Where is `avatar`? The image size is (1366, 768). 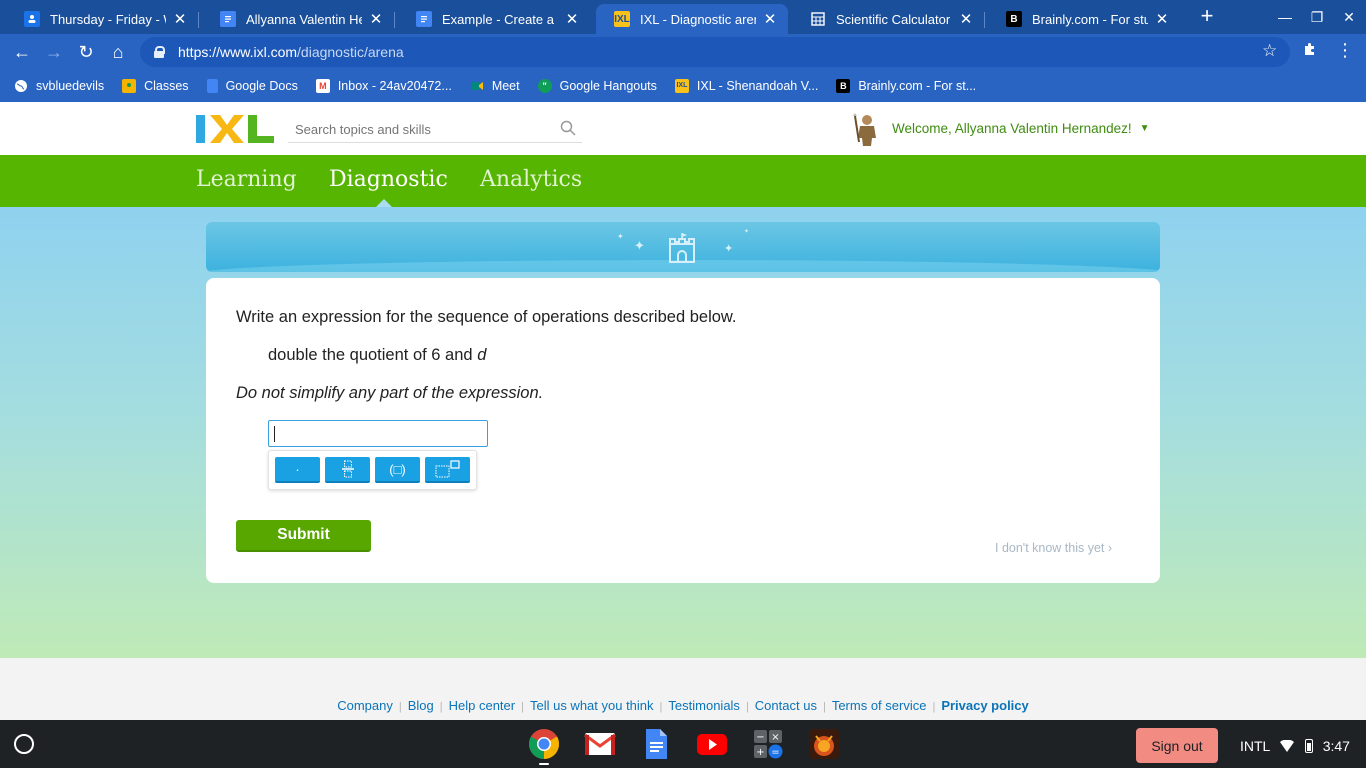 avatar is located at coordinates (867, 129).